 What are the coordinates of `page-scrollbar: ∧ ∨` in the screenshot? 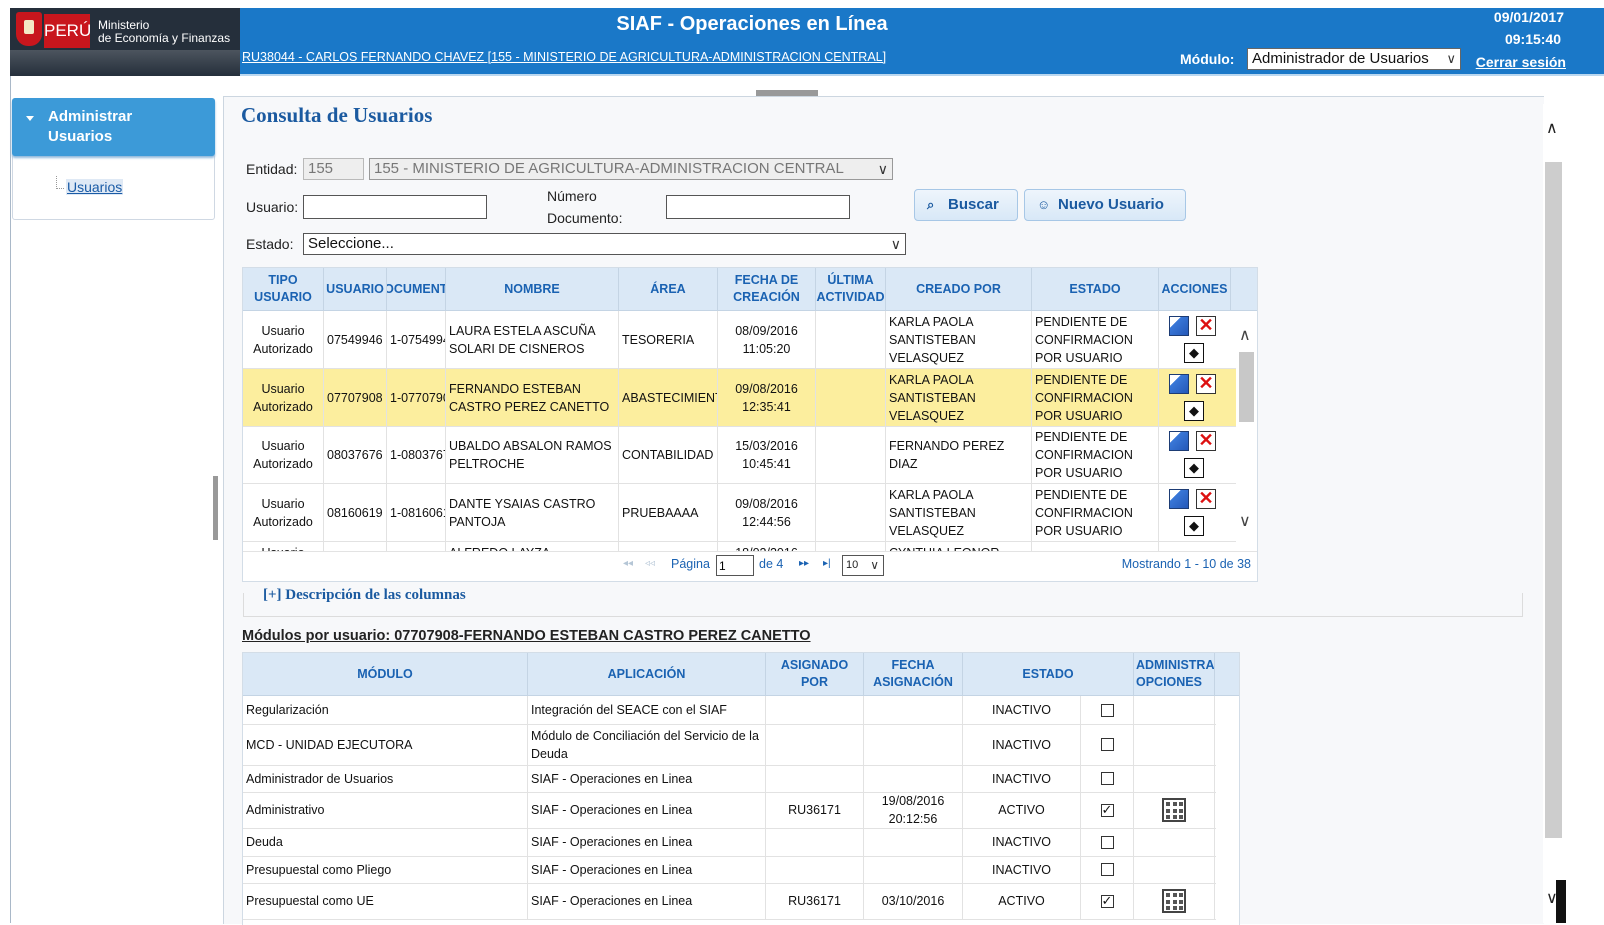 It's located at (1553, 513).